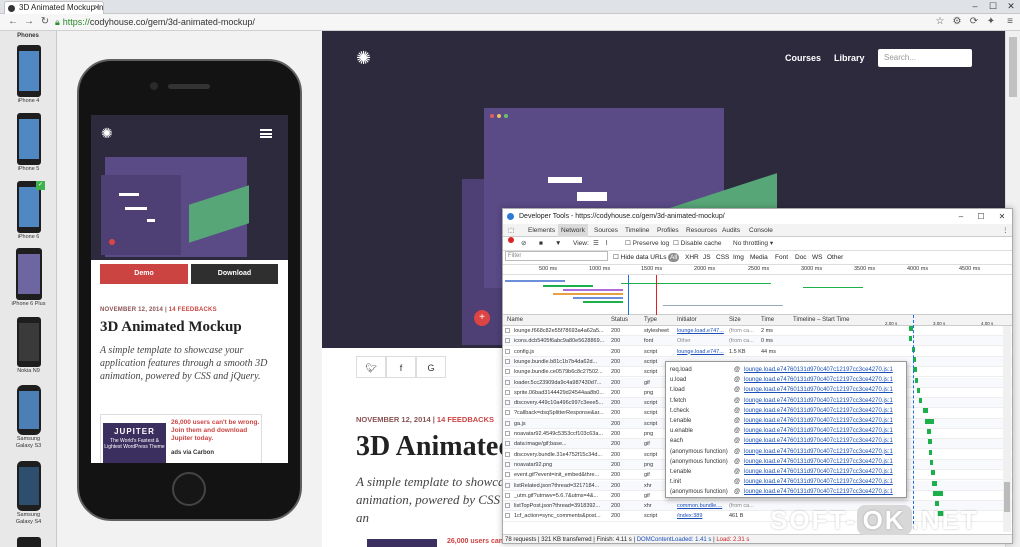 The height and width of the screenshot is (547, 1020). What do you see at coordinates (702, 341) in the screenshot?
I see `request-initiator: Other` at bounding box center [702, 341].